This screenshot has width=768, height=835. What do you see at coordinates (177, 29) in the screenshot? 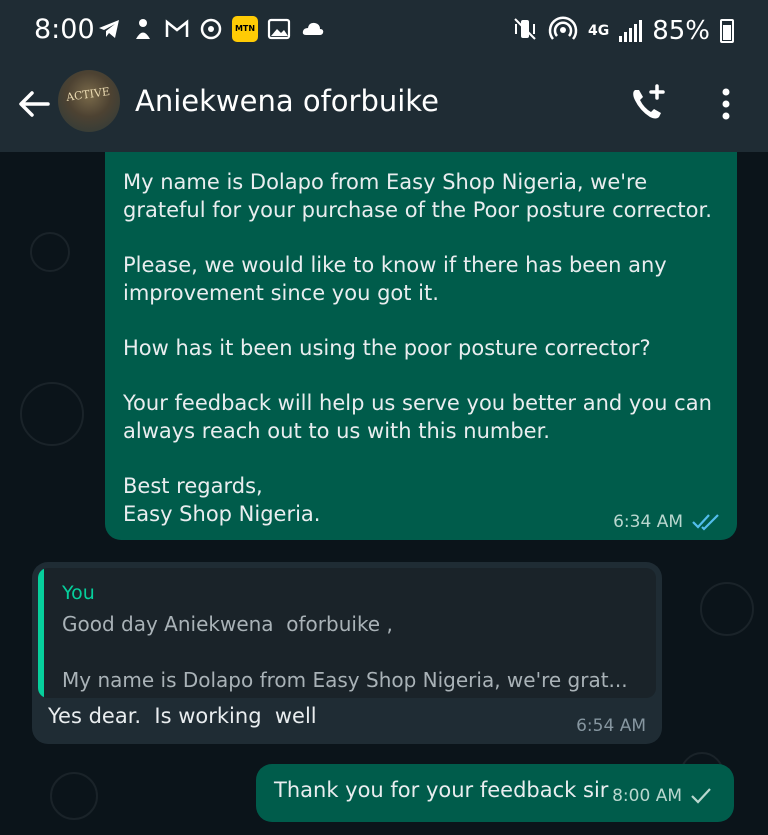
I see `gmail-icon` at bounding box center [177, 29].